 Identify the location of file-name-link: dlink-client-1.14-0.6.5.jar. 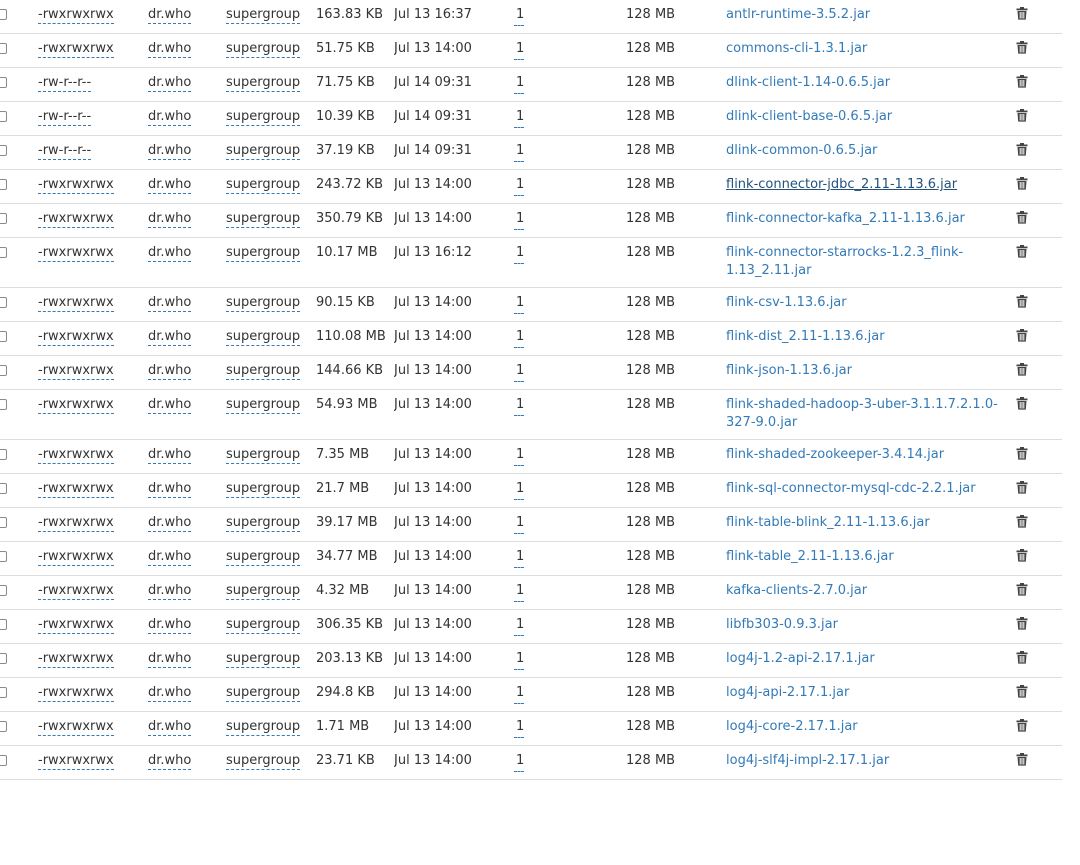
(808, 82).